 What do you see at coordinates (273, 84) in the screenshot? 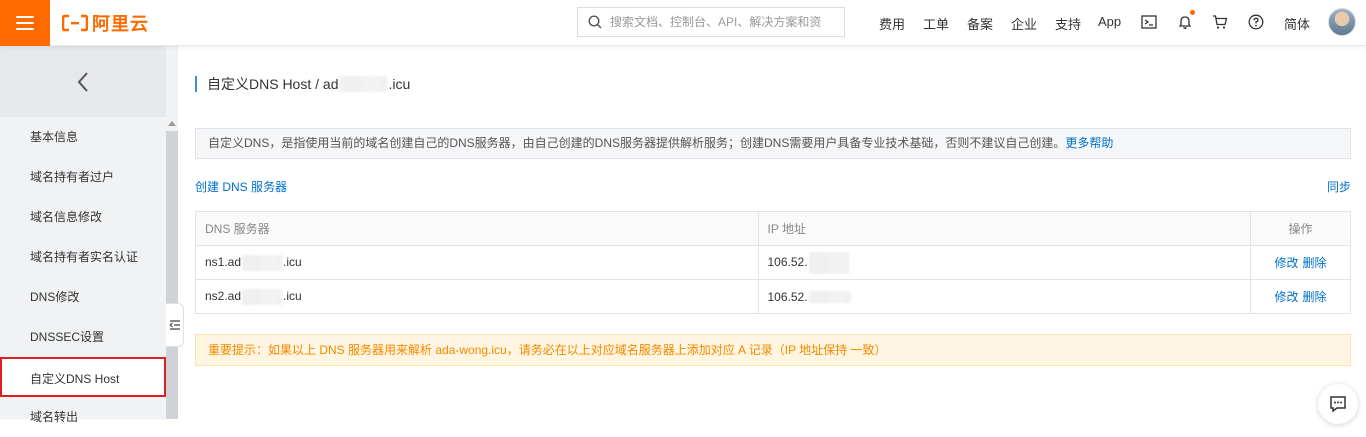
I see `page-title-prefix: 自定义DNS Host / ad` at bounding box center [273, 84].